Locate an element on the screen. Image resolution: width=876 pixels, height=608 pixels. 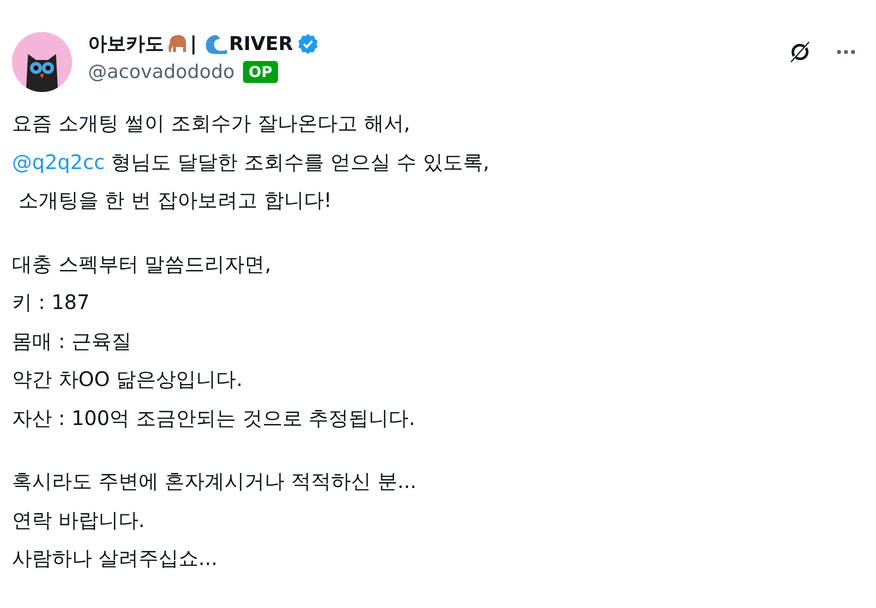
user-name: 아보카도 is located at coordinates (126, 44).